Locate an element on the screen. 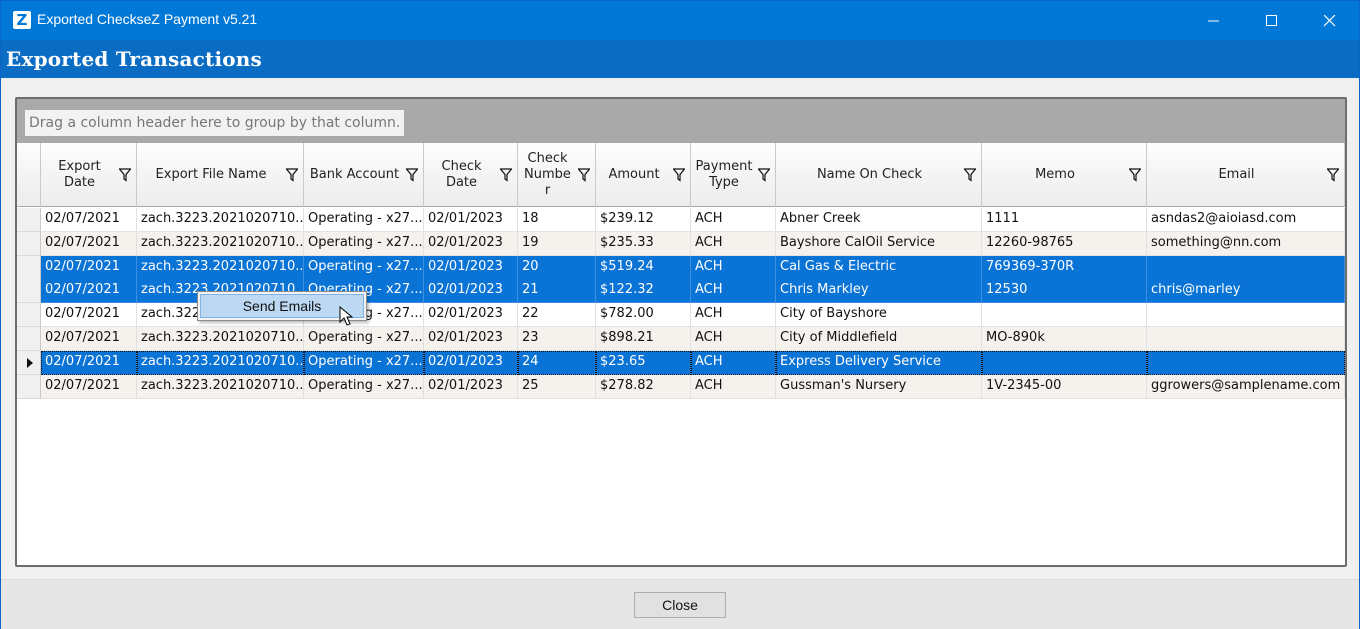 The height and width of the screenshot is (629, 1360). cell-check-number: 19 is located at coordinates (557, 243).